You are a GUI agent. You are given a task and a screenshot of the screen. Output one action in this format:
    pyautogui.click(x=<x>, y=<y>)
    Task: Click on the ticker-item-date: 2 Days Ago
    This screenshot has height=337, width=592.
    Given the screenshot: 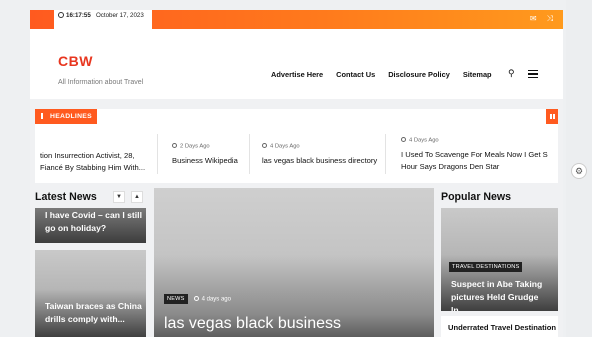 What is the action you would take?
    pyautogui.click(x=191, y=146)
    